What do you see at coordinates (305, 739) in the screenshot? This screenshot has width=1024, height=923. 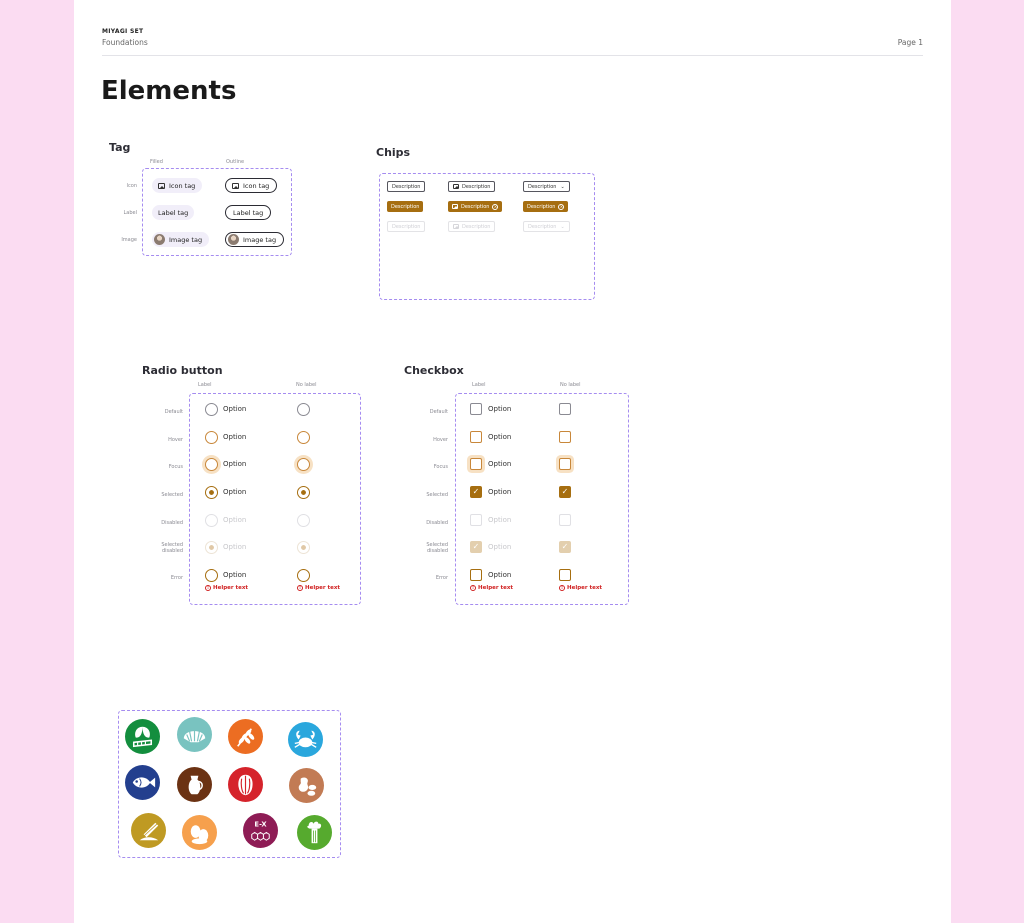 I see `crustacean-crab-icon` at bounding box center [305, 739].